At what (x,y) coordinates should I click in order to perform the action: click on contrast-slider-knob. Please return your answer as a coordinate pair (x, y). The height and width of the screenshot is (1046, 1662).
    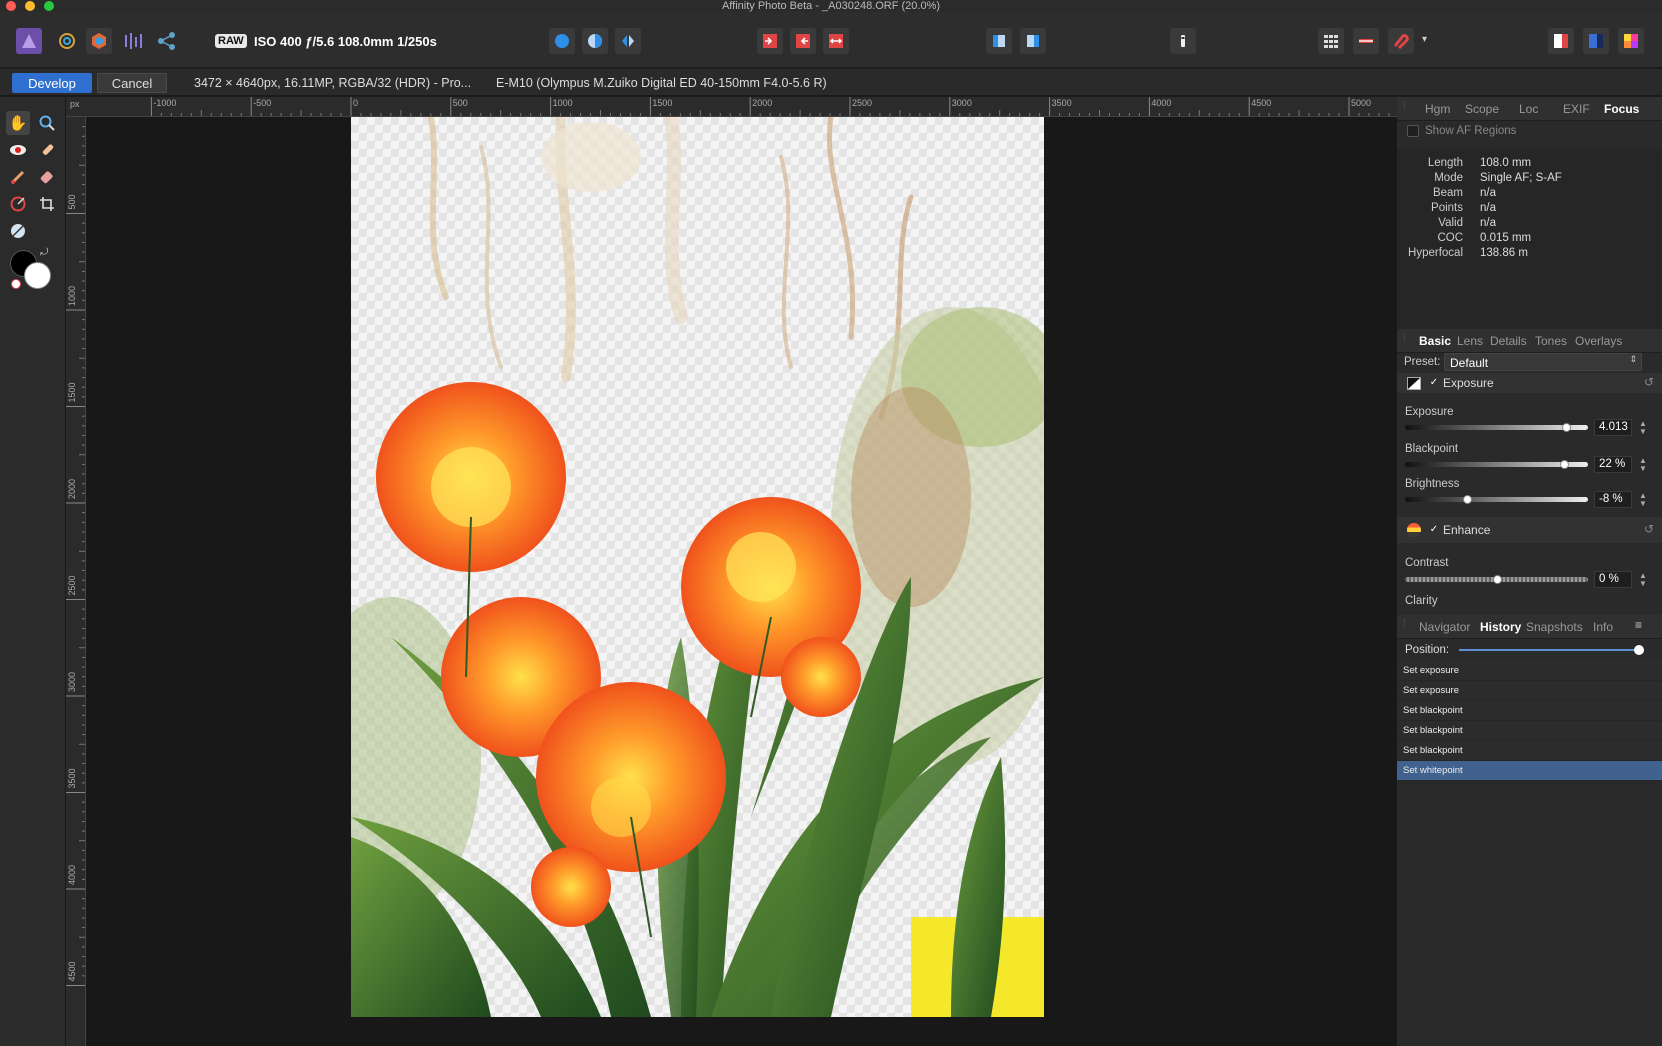
    Looking at the image, I should click on (1497, 579).